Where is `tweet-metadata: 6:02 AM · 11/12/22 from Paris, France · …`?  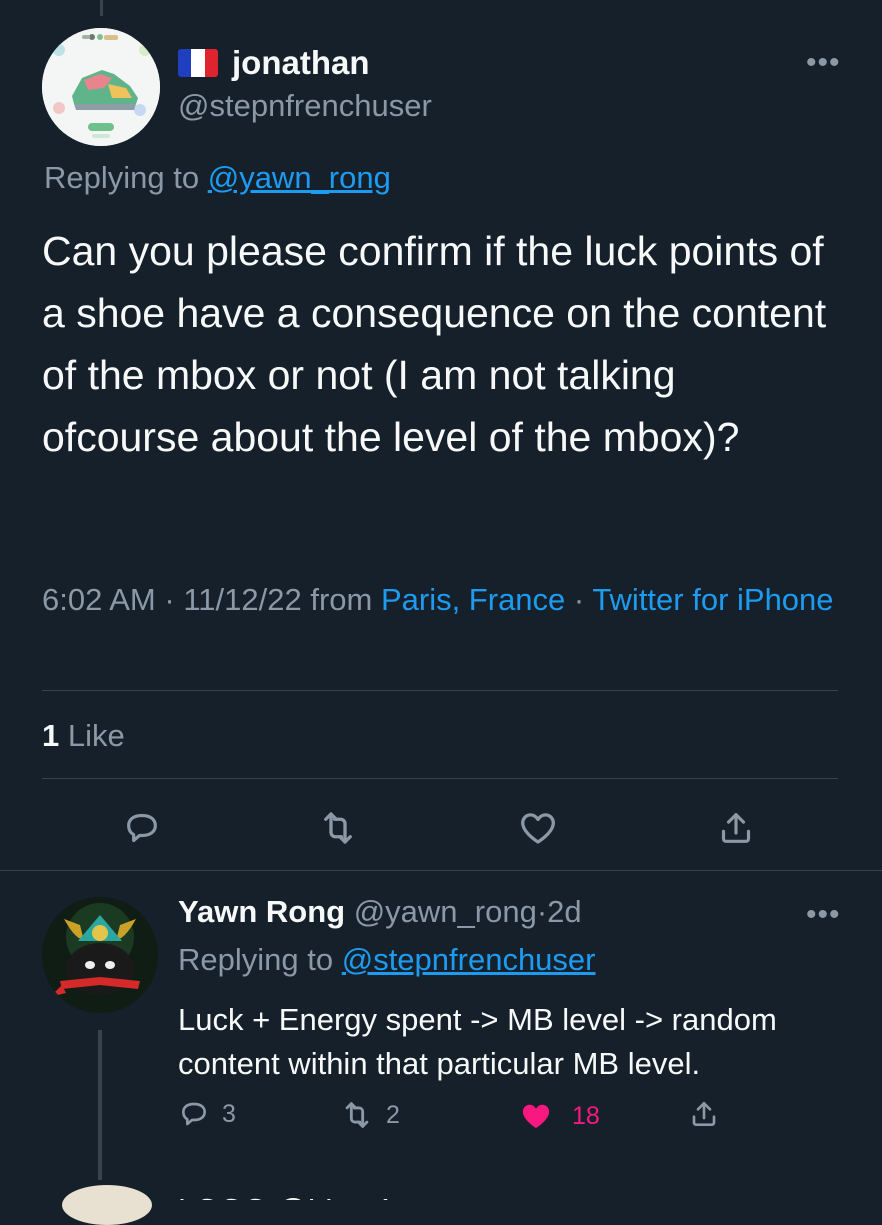 tweet-metadata: 6:02 AM · 11/12/22 from Paris, France · … is located at coordinates (442, 600).